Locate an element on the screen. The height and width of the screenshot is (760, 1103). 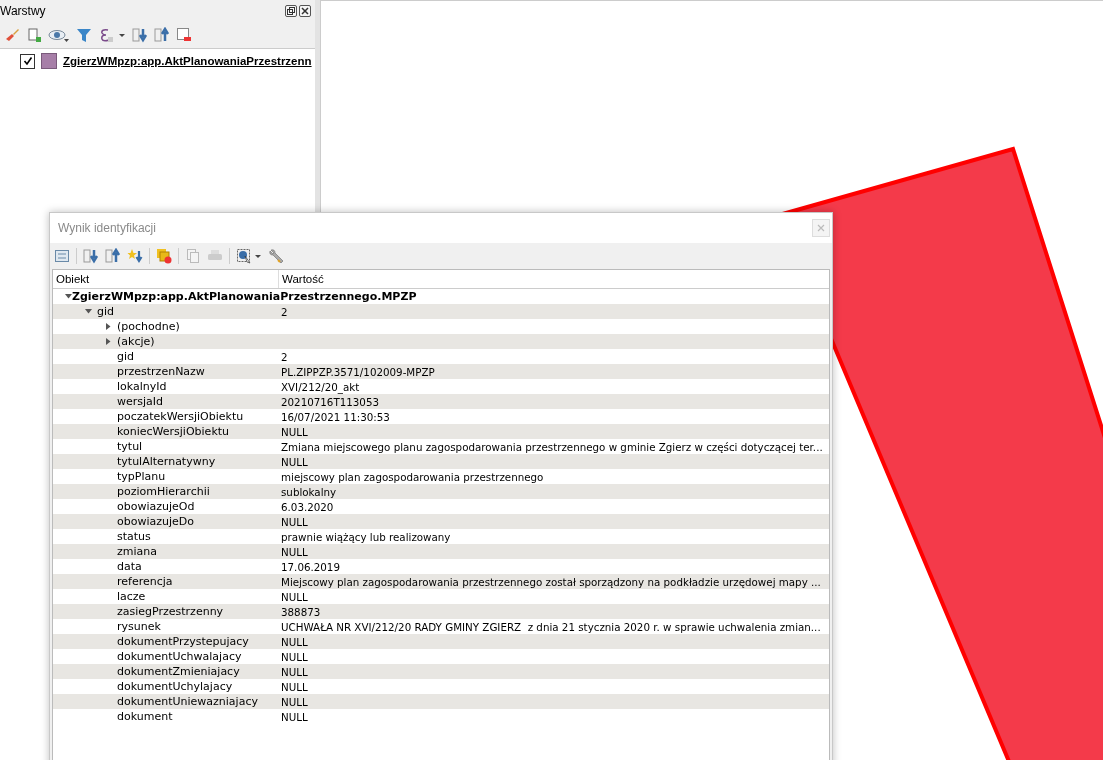
float-button is located at coordinates (291, 11).